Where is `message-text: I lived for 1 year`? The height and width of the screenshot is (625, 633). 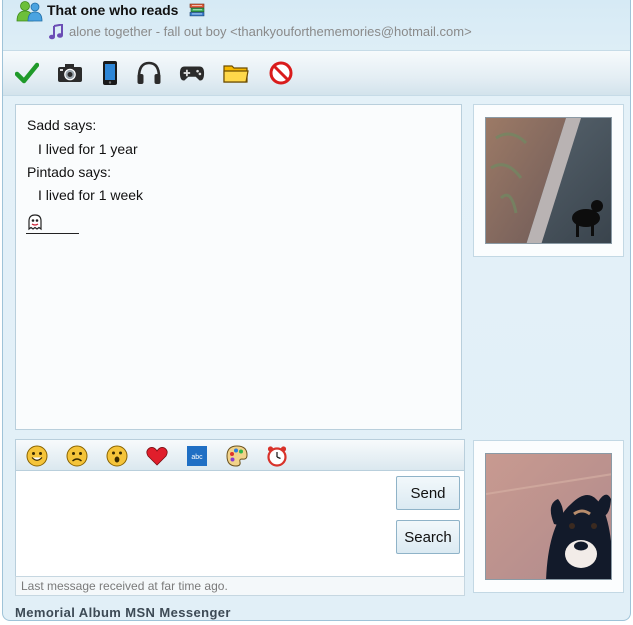 message-text: I lived for 1 year is located at coordinates (88, 149).